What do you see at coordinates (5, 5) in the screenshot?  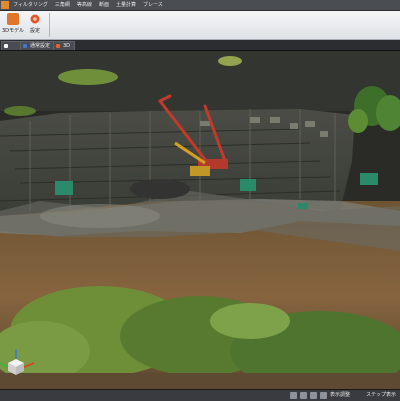 I see `app-logo` at bounding box center [5, 5].